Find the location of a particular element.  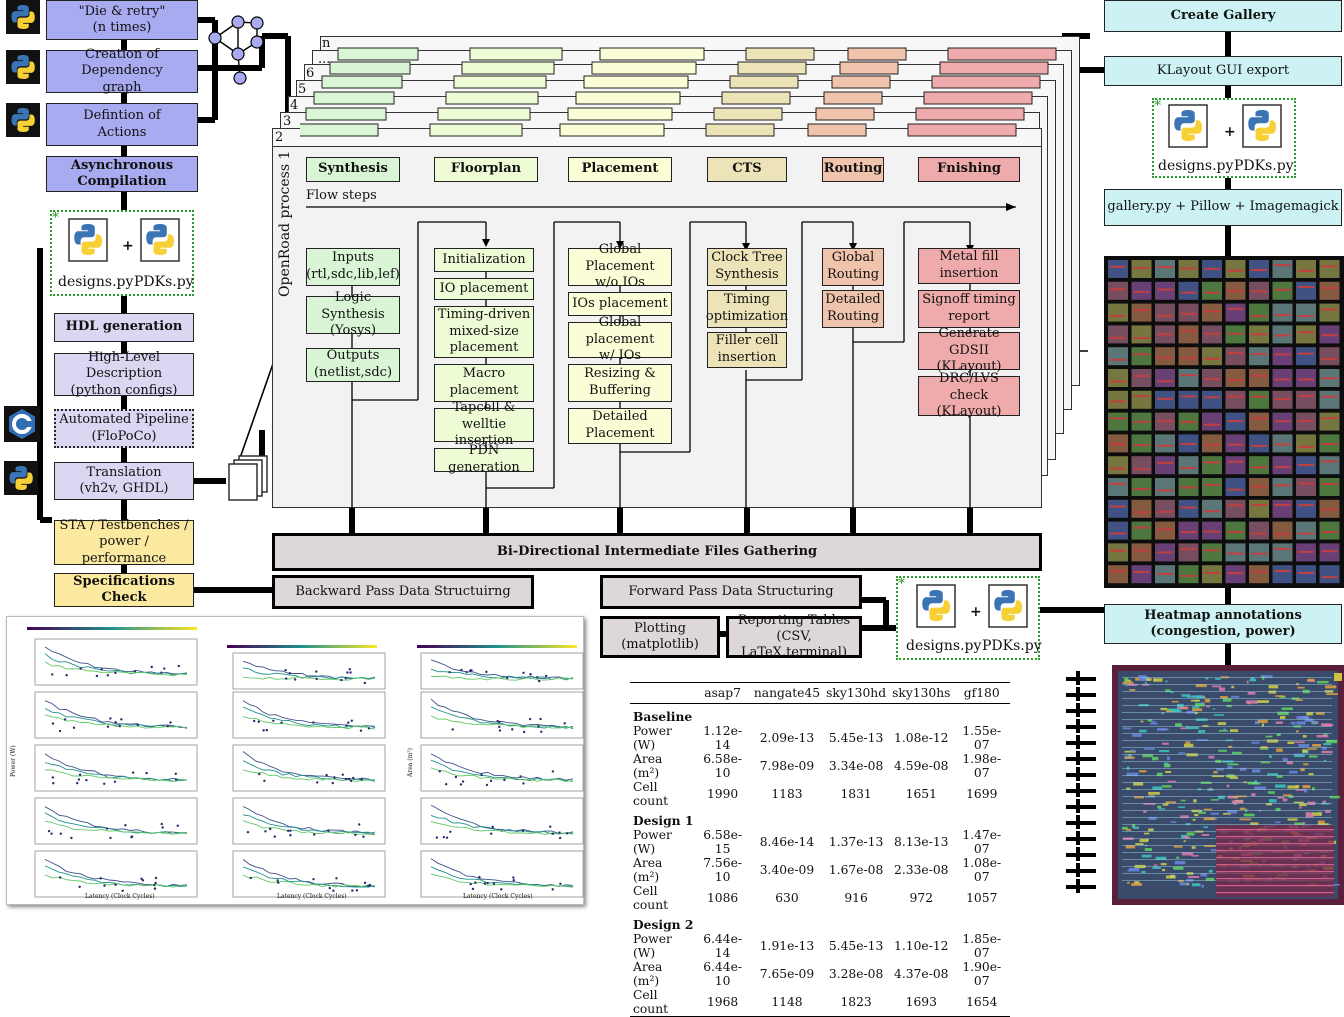

stack-number-5: 5 is located at coordinates (302, 89).